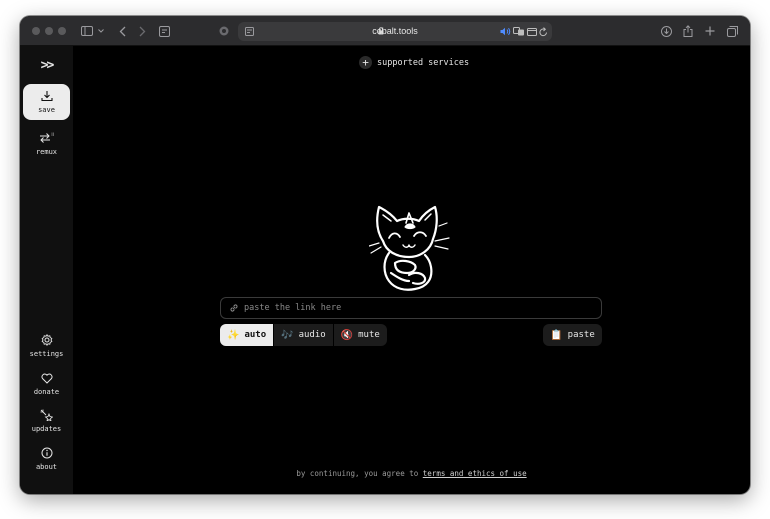 This screenshot has width=770, height=519. I want to click on mode-audio-button: 🎶 audio, so click(304, 335).